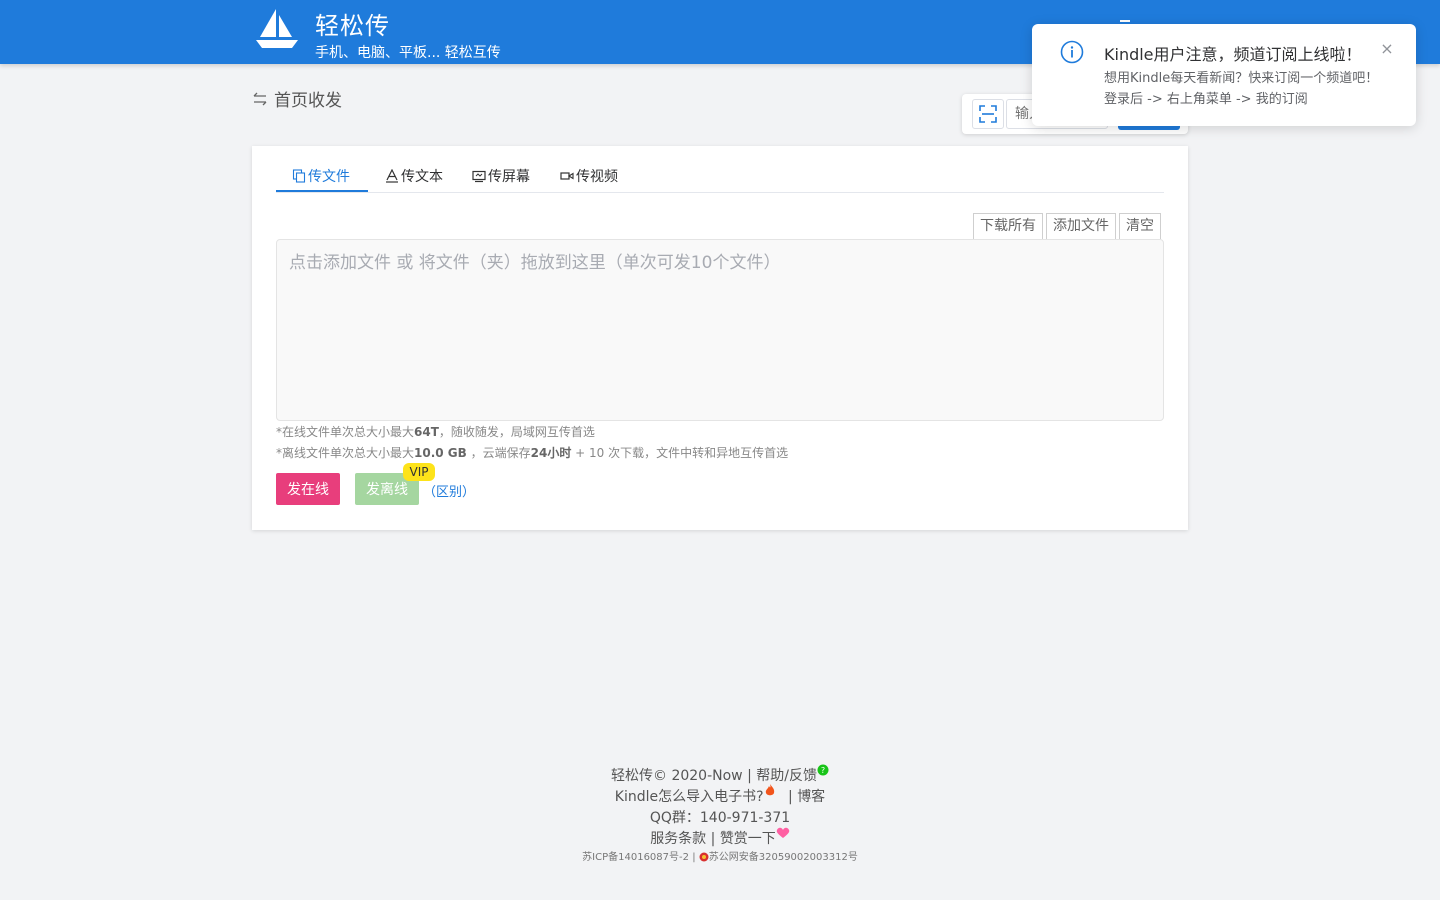 The width and height of the screenshot is (1440, 900). What do you see at coordinates (535, 263) in the screenshot?
I see `dropzone-placeholder: 点击添加文件 或 将文件（夹）拖放到这里（单次可发10个文件）` at bounding box center [535, 263].